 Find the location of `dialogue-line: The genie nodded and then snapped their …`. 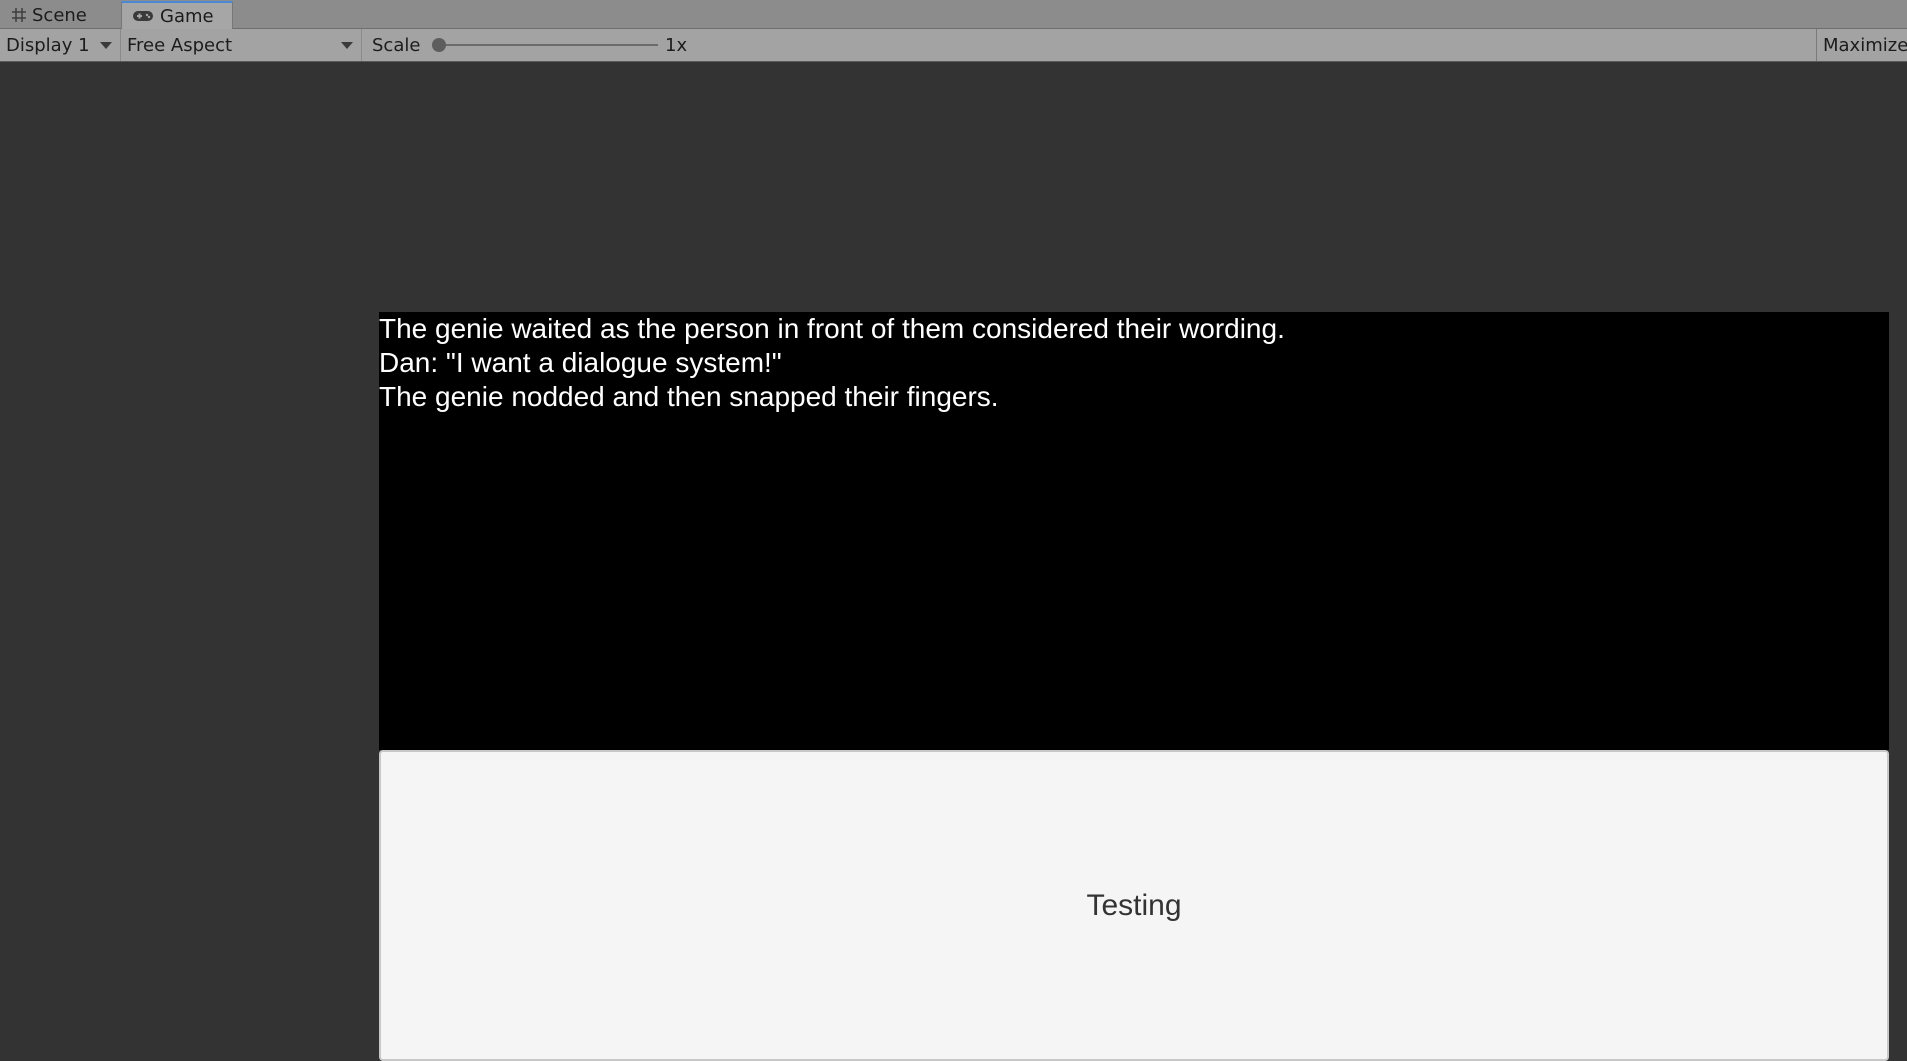

dialogue-line: The genie nodded and then snapped their … is located at coordinates (689, 396).